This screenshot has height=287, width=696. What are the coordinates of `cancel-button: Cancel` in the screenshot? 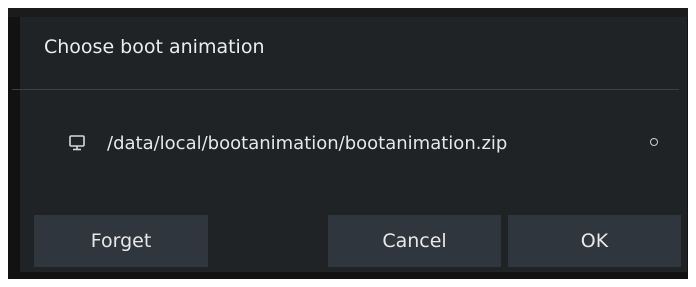 It's located at (414, 241).